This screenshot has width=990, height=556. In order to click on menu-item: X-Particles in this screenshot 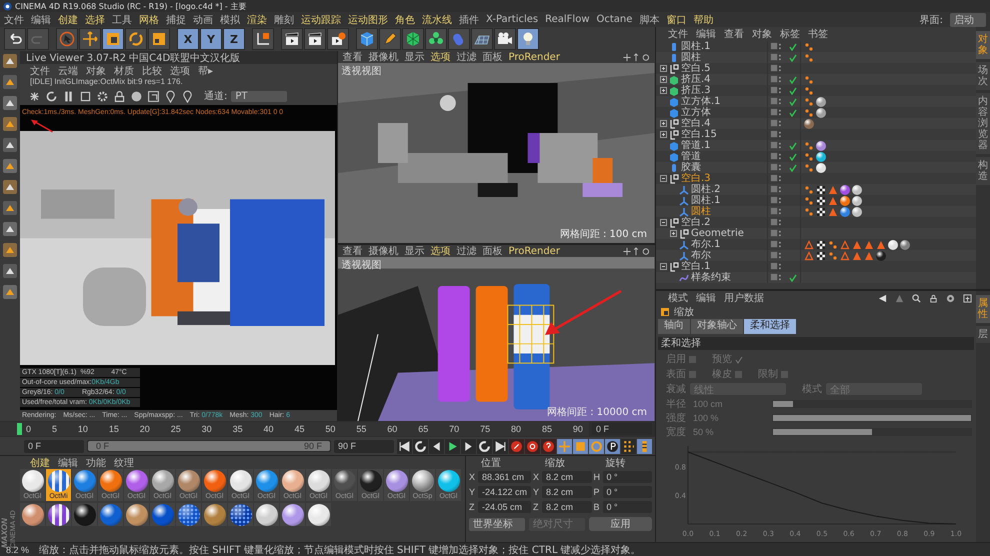, I will do `click(512, 19)`.